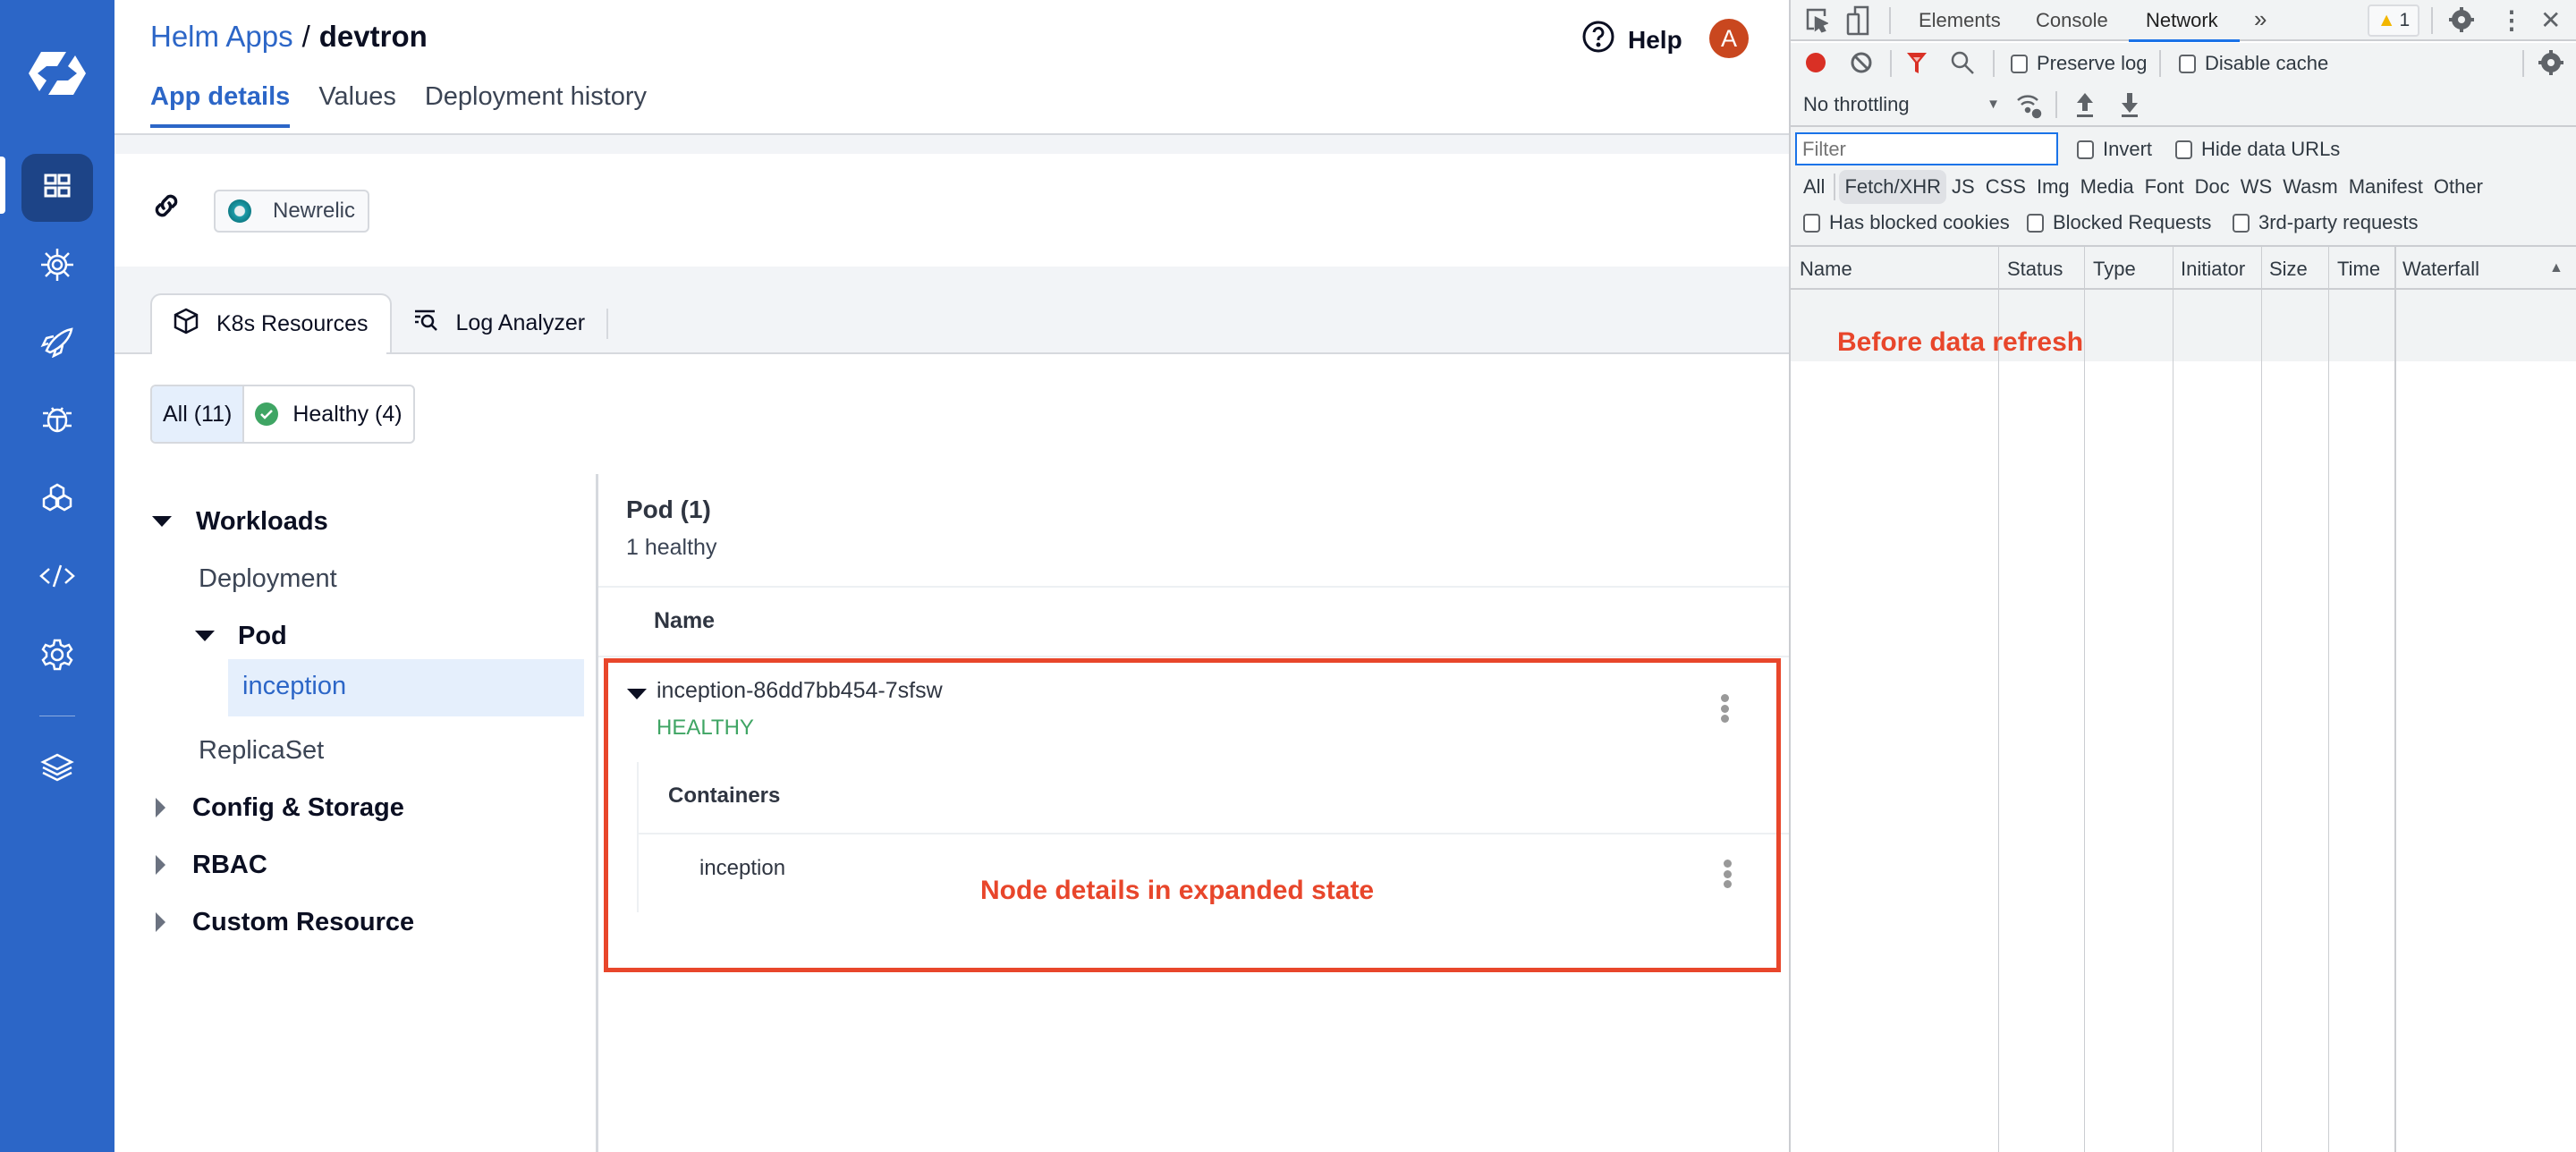 This screenshot has width=2576, height=1152. Describe the element at coordinates (2288, 269) in the screenshot. I see `column-header-size: Size` at that location.